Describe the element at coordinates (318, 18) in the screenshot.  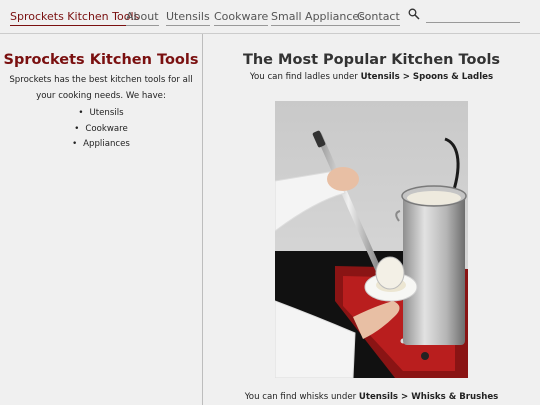
I see `nav-item-small-appliances: Small Appliances` at that location.